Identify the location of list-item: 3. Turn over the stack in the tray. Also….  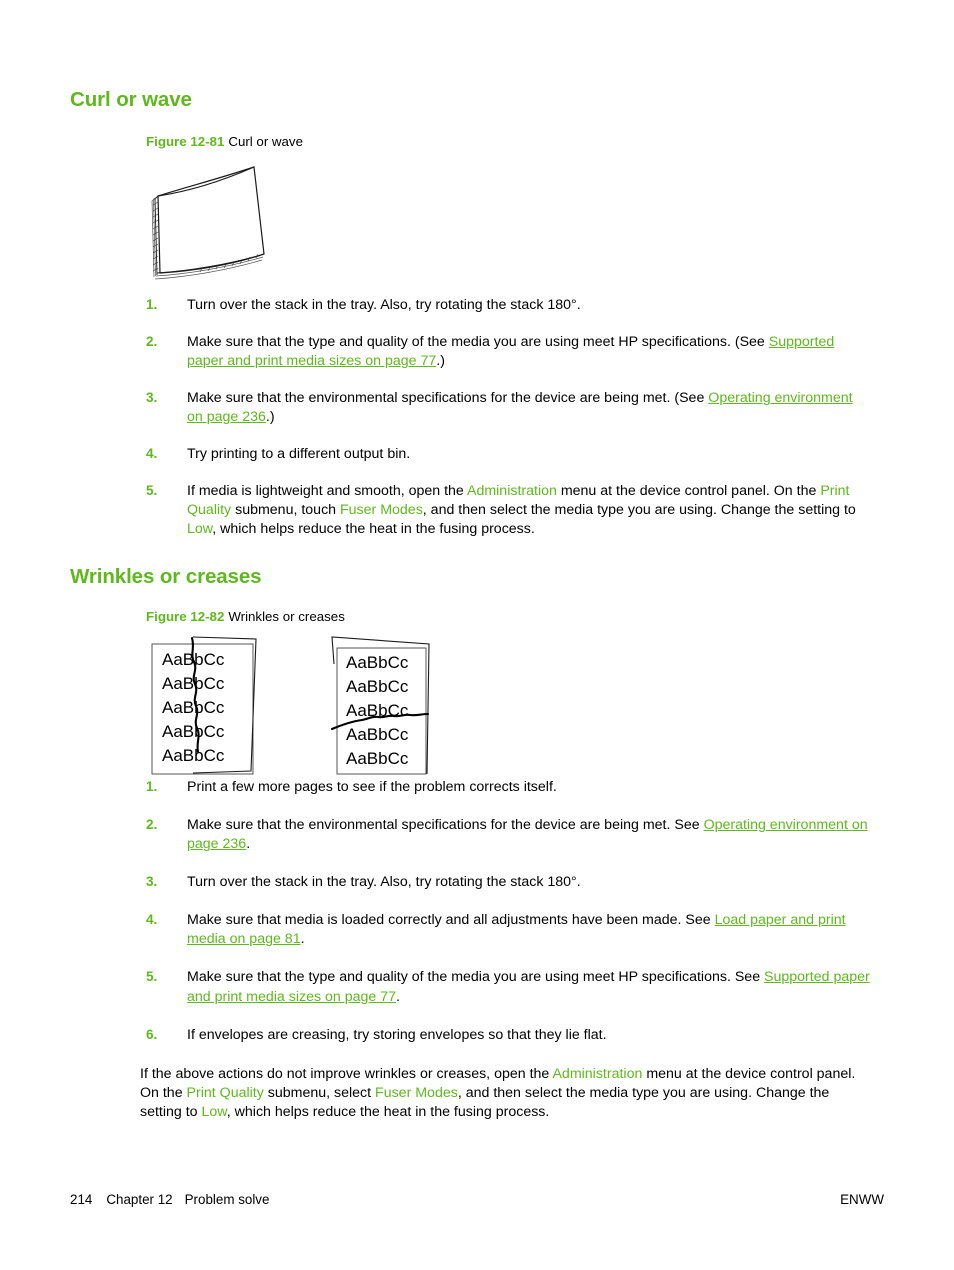
(508, 882).